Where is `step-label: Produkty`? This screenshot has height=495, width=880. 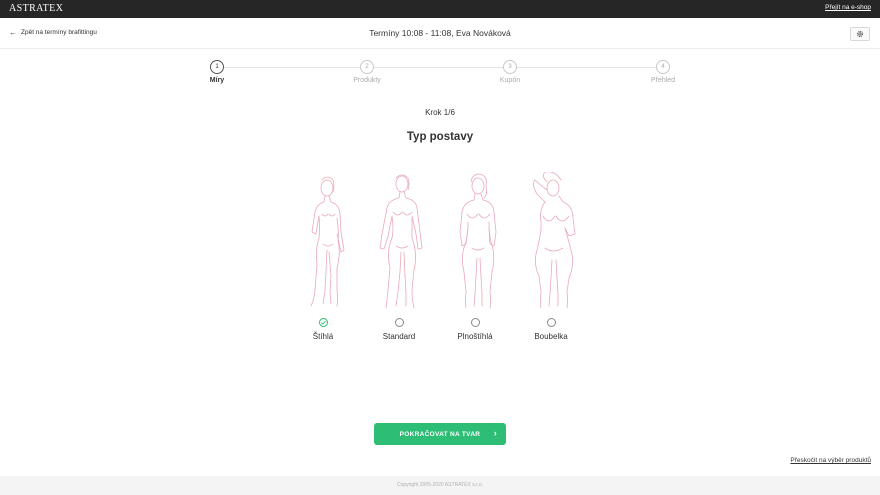 step-label: Produkty is located at coordinates (367, 80).